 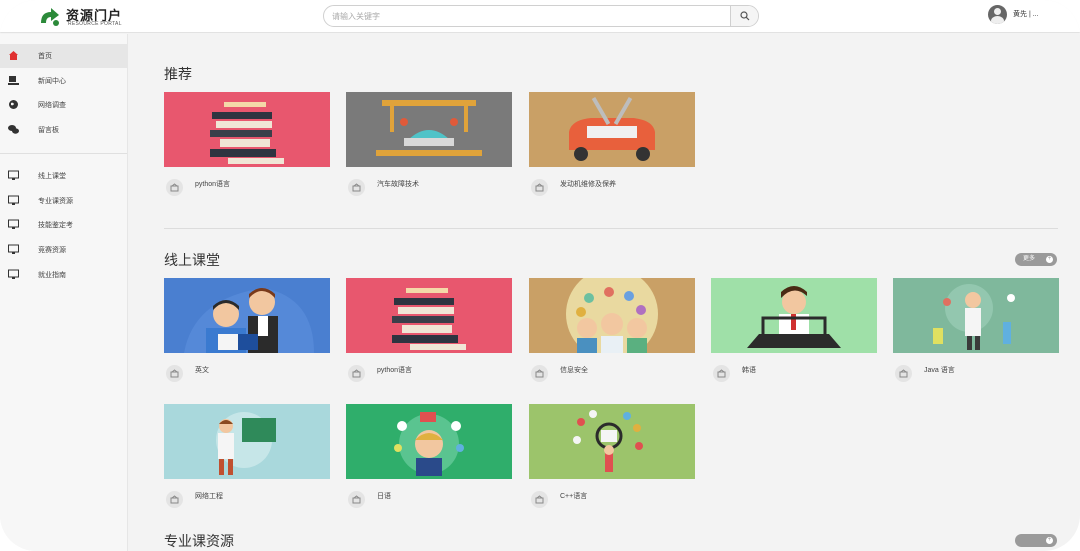 I want to click on sidebar-item-skill-exam: 技能鉴定考, so click(x=63, y=225).